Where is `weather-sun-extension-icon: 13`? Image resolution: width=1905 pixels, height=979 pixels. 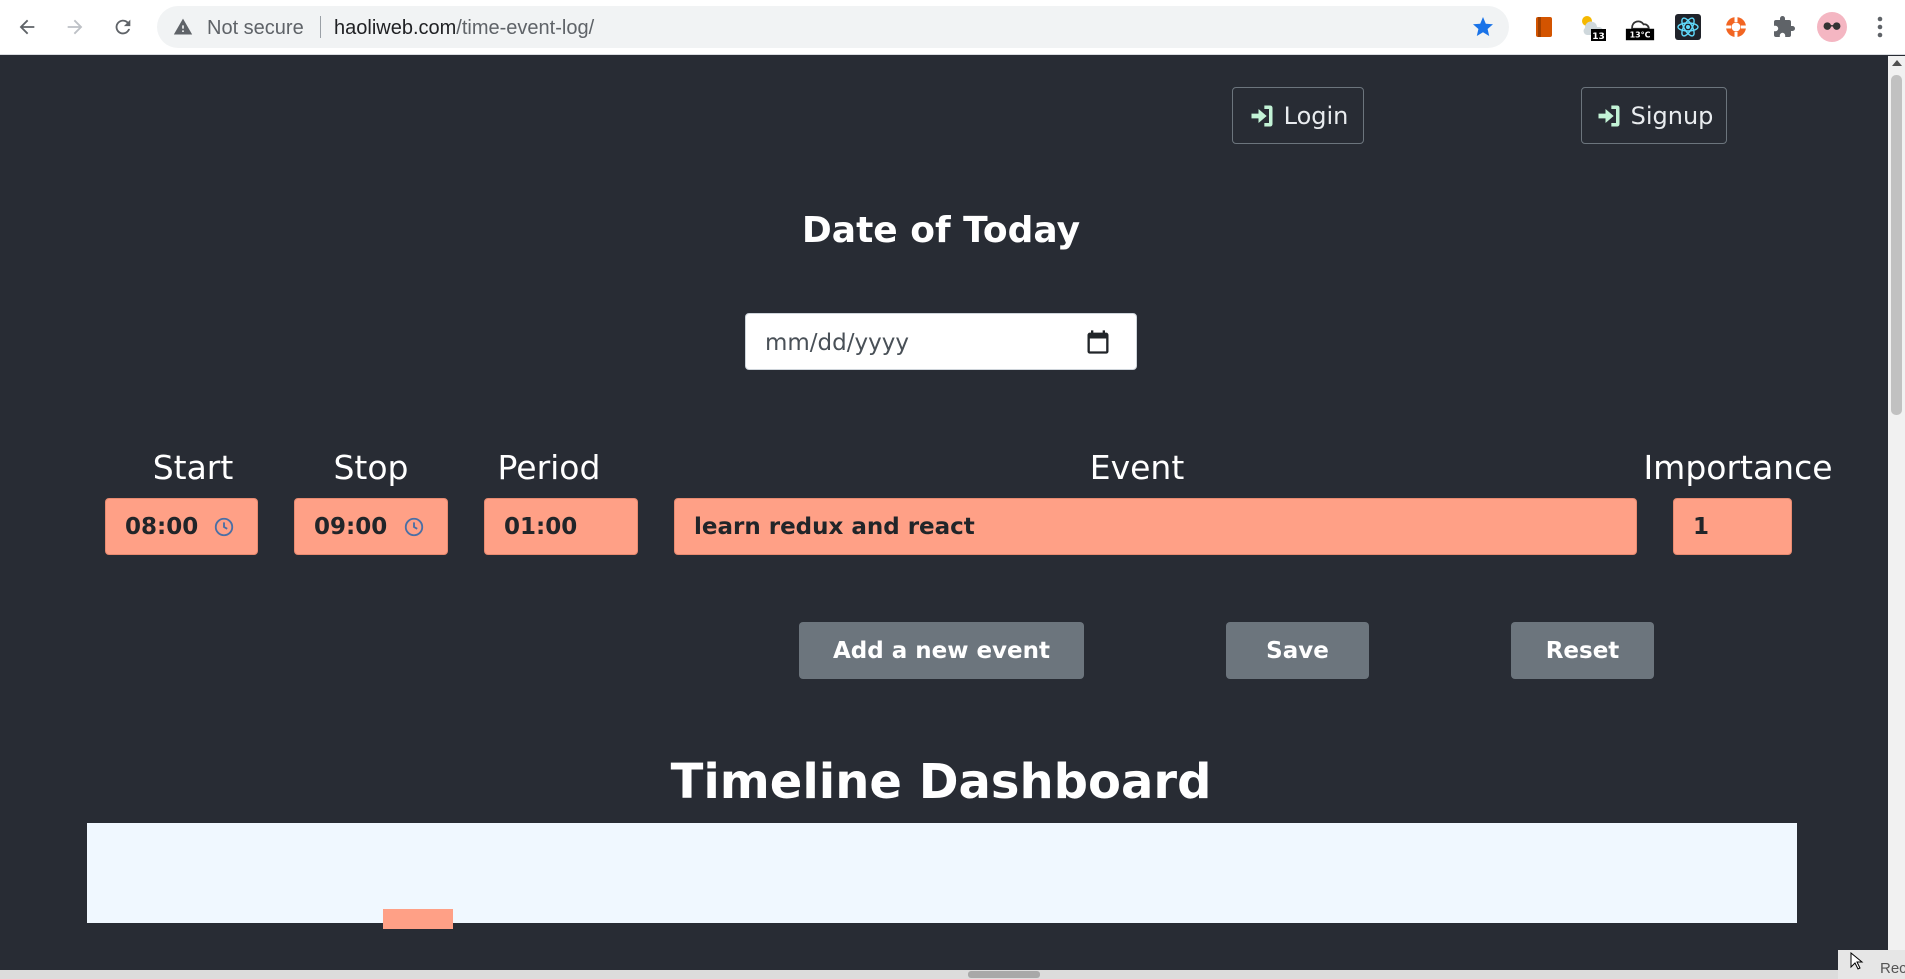
weather-sun-extension-icon: 13 is located at coordinates (1592, 27).